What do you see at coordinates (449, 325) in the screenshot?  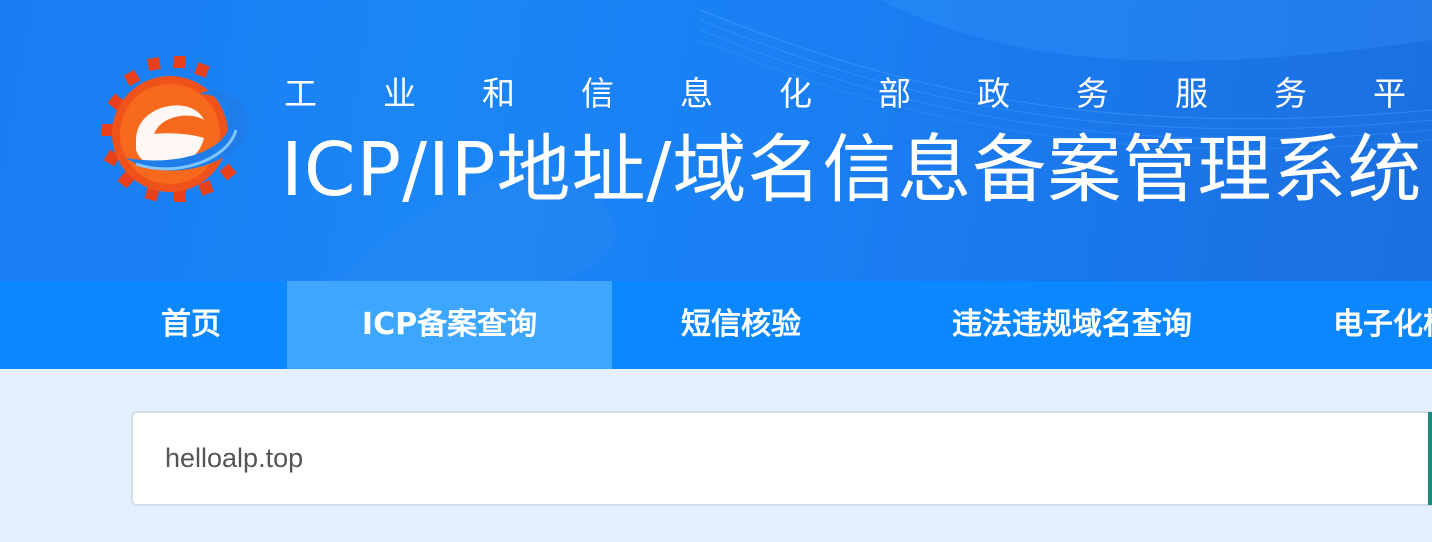 I see `nav-item-icp-query: ICP备案查询` at bounding box center [449, 325].